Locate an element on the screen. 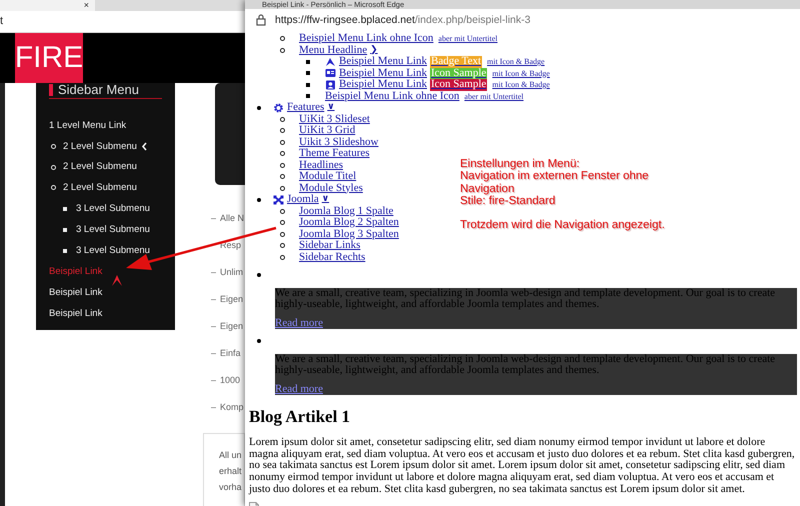  active-caret-icon is located at coordinates (117, 280).